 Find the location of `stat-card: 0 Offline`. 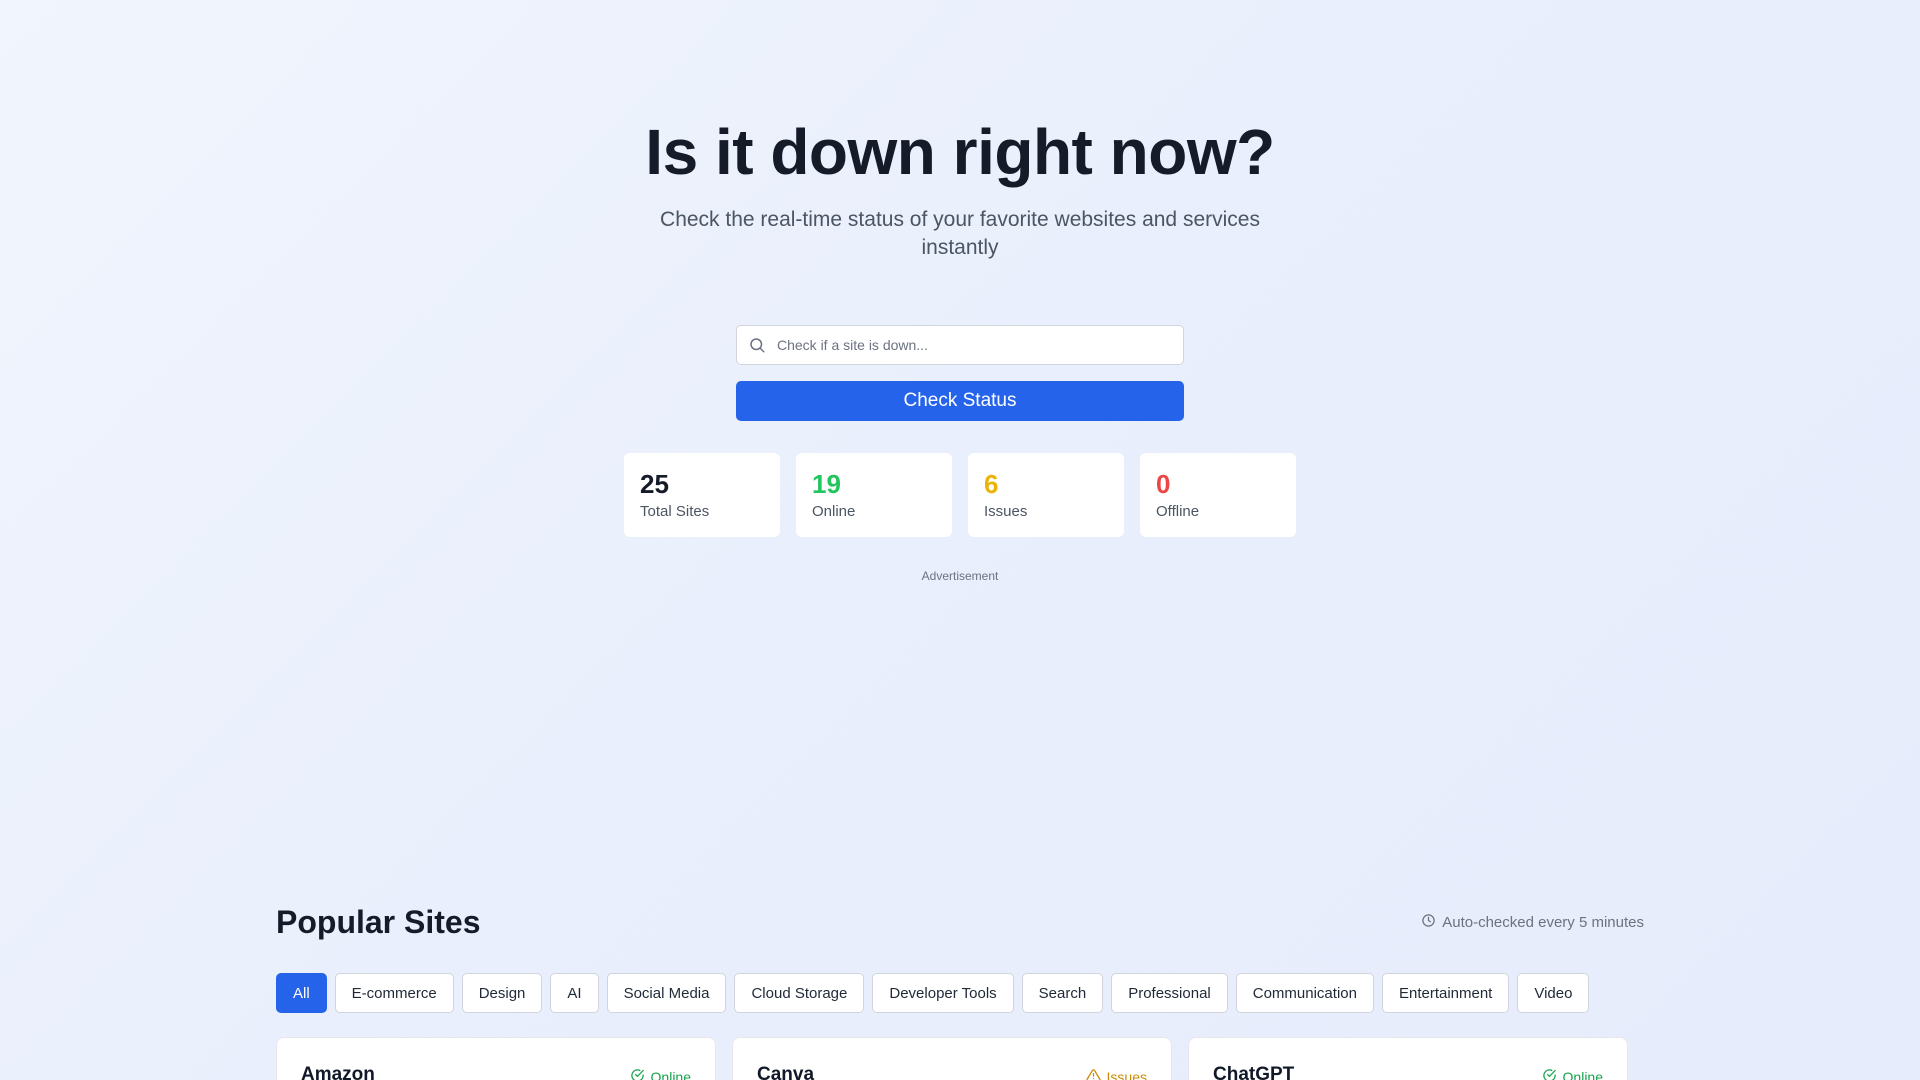

stat-card: 0 Offline is located at coordinates (1218, 495).